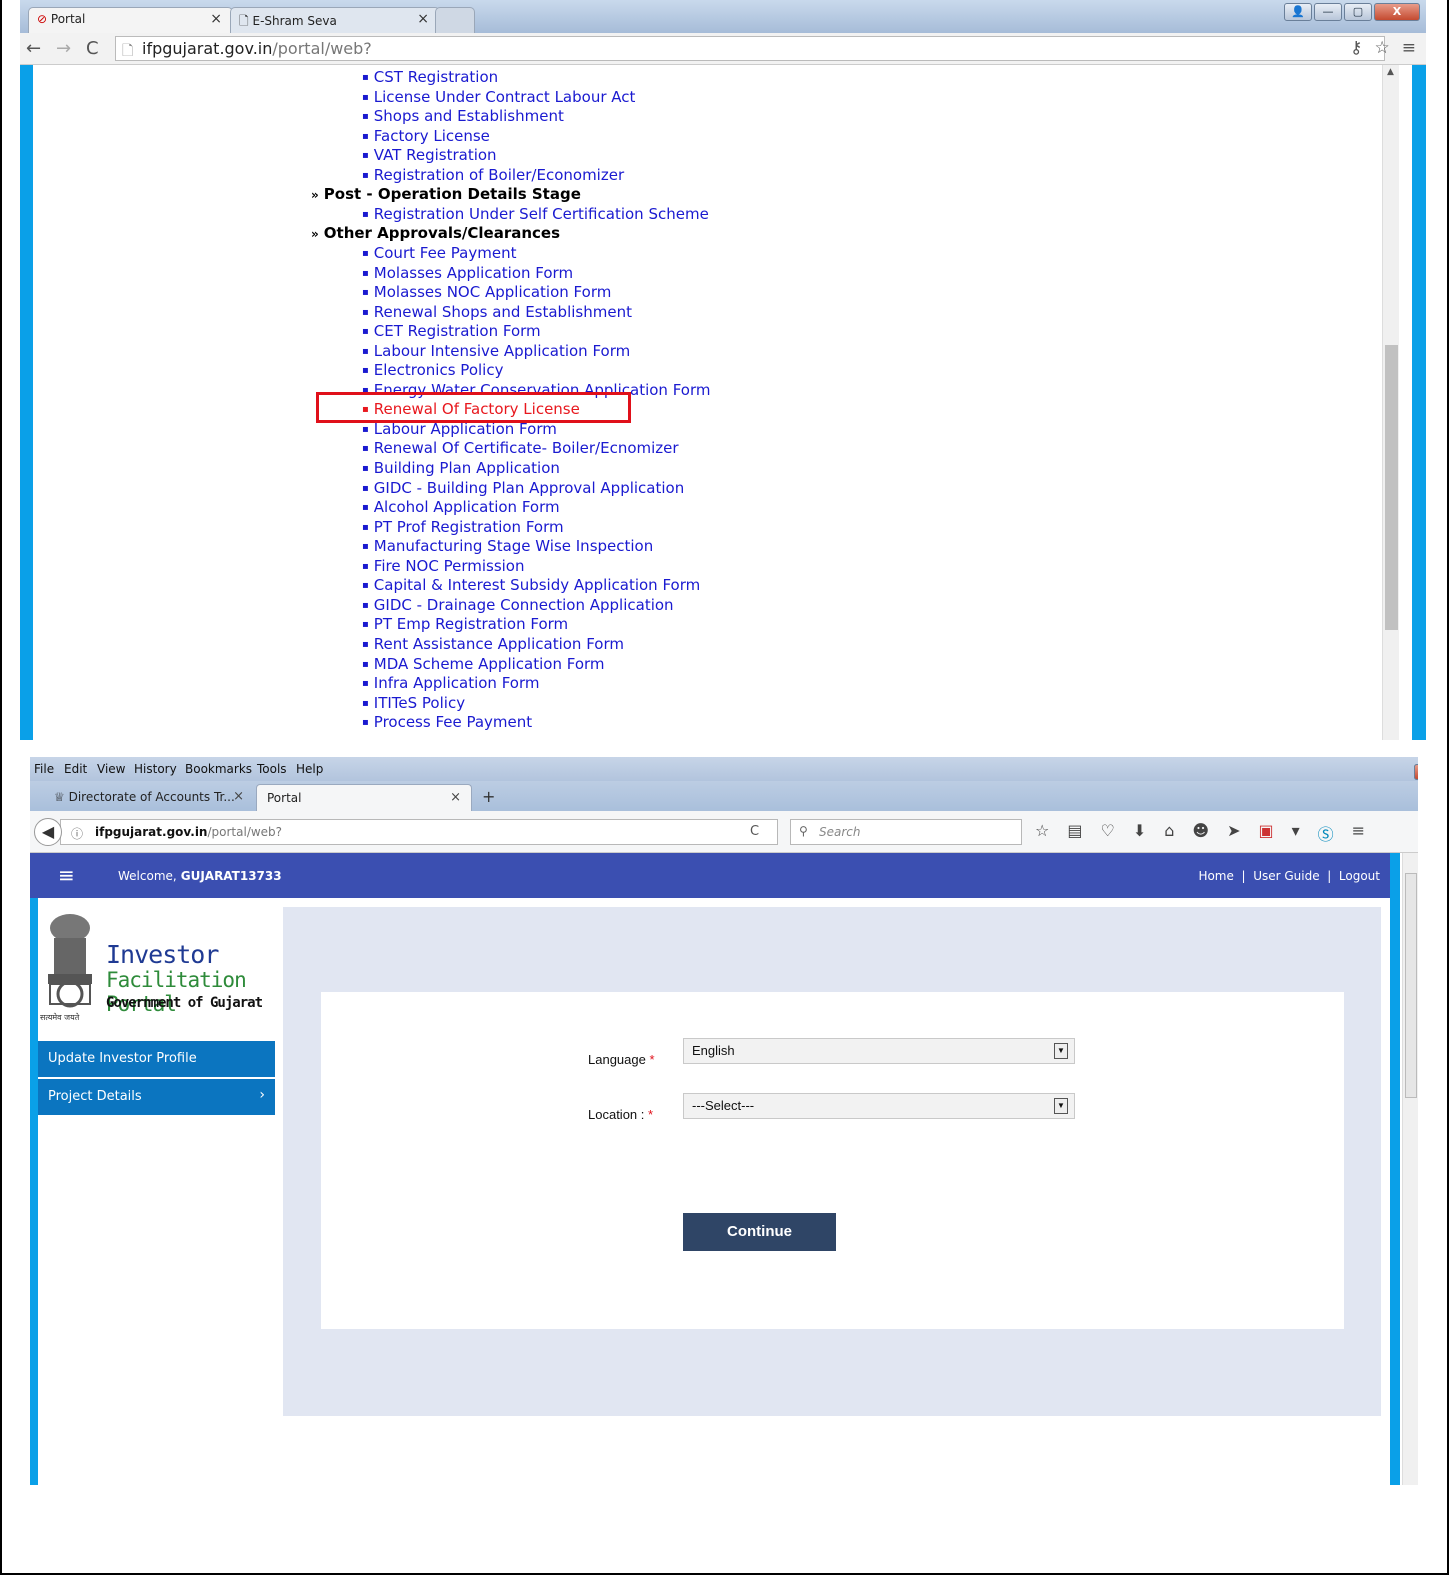 This screenshot has width=1449, height=1575. Describe the element at coordinates (429, 155) in the screenshot. I see `menu-link: ▪ VAT Registration` at that location.